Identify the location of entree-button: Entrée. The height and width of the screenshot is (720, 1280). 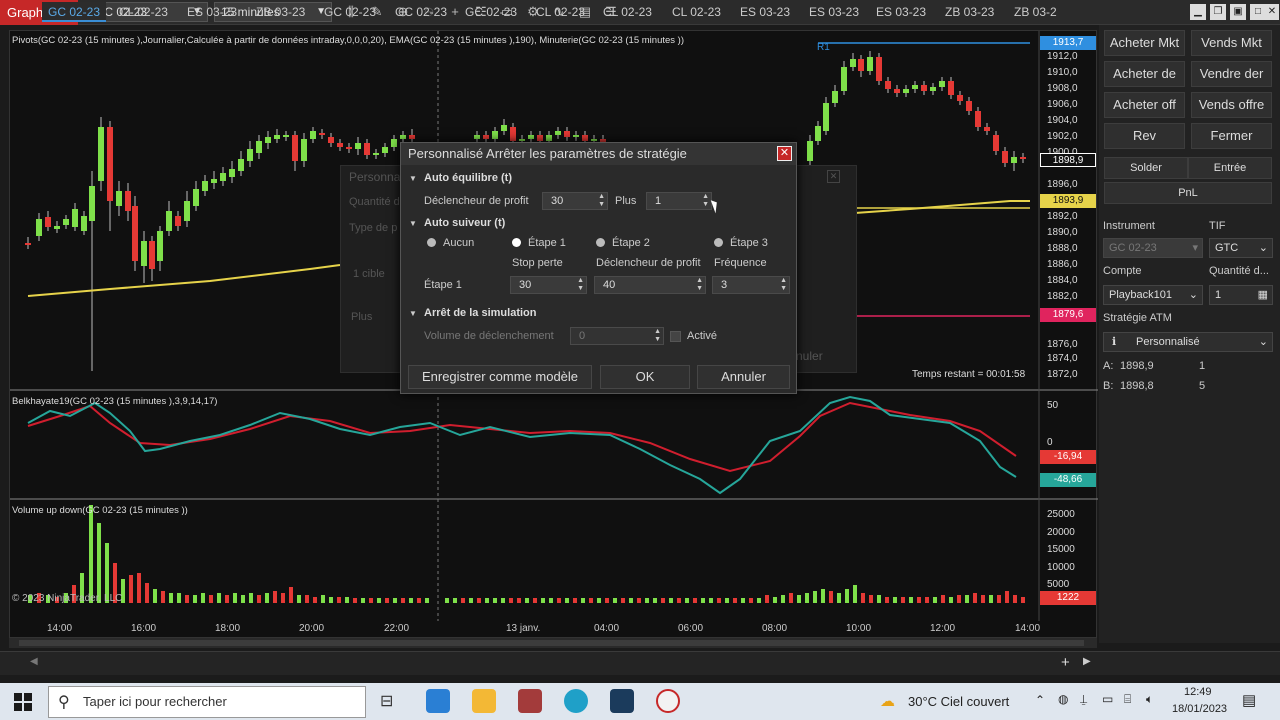
(1230, 168).